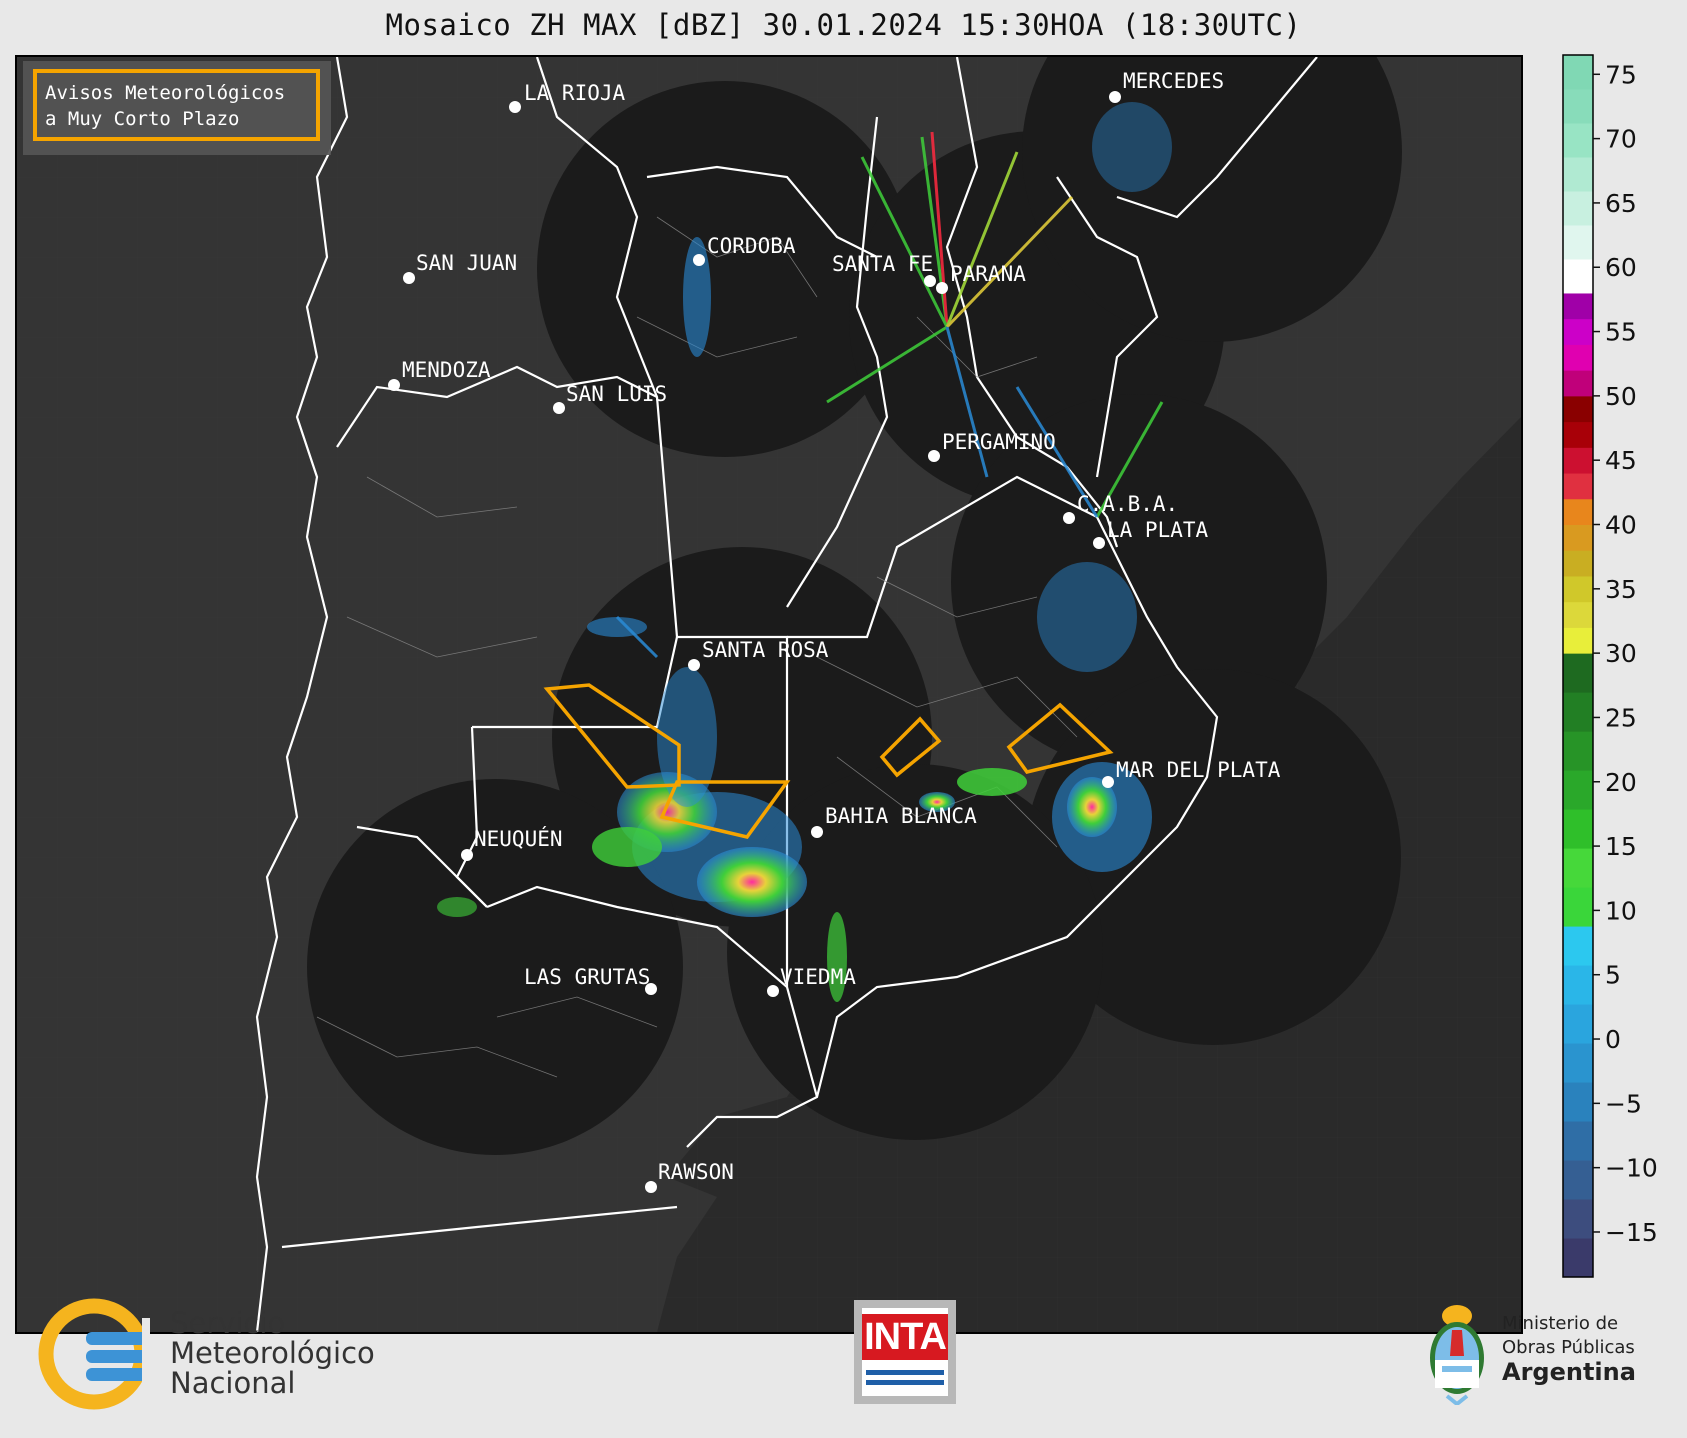 This screenshot has height=1438, width=1687. Describe the element at coordinates (1621, 525) in the screenshot. I see `colorbar-tick-label: 40` at that location.